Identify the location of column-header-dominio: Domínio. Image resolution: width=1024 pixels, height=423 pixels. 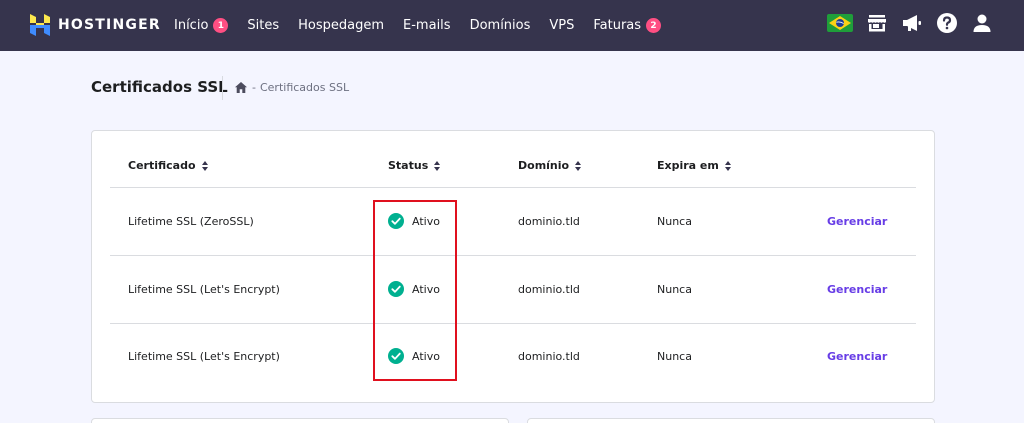
(550, 165).